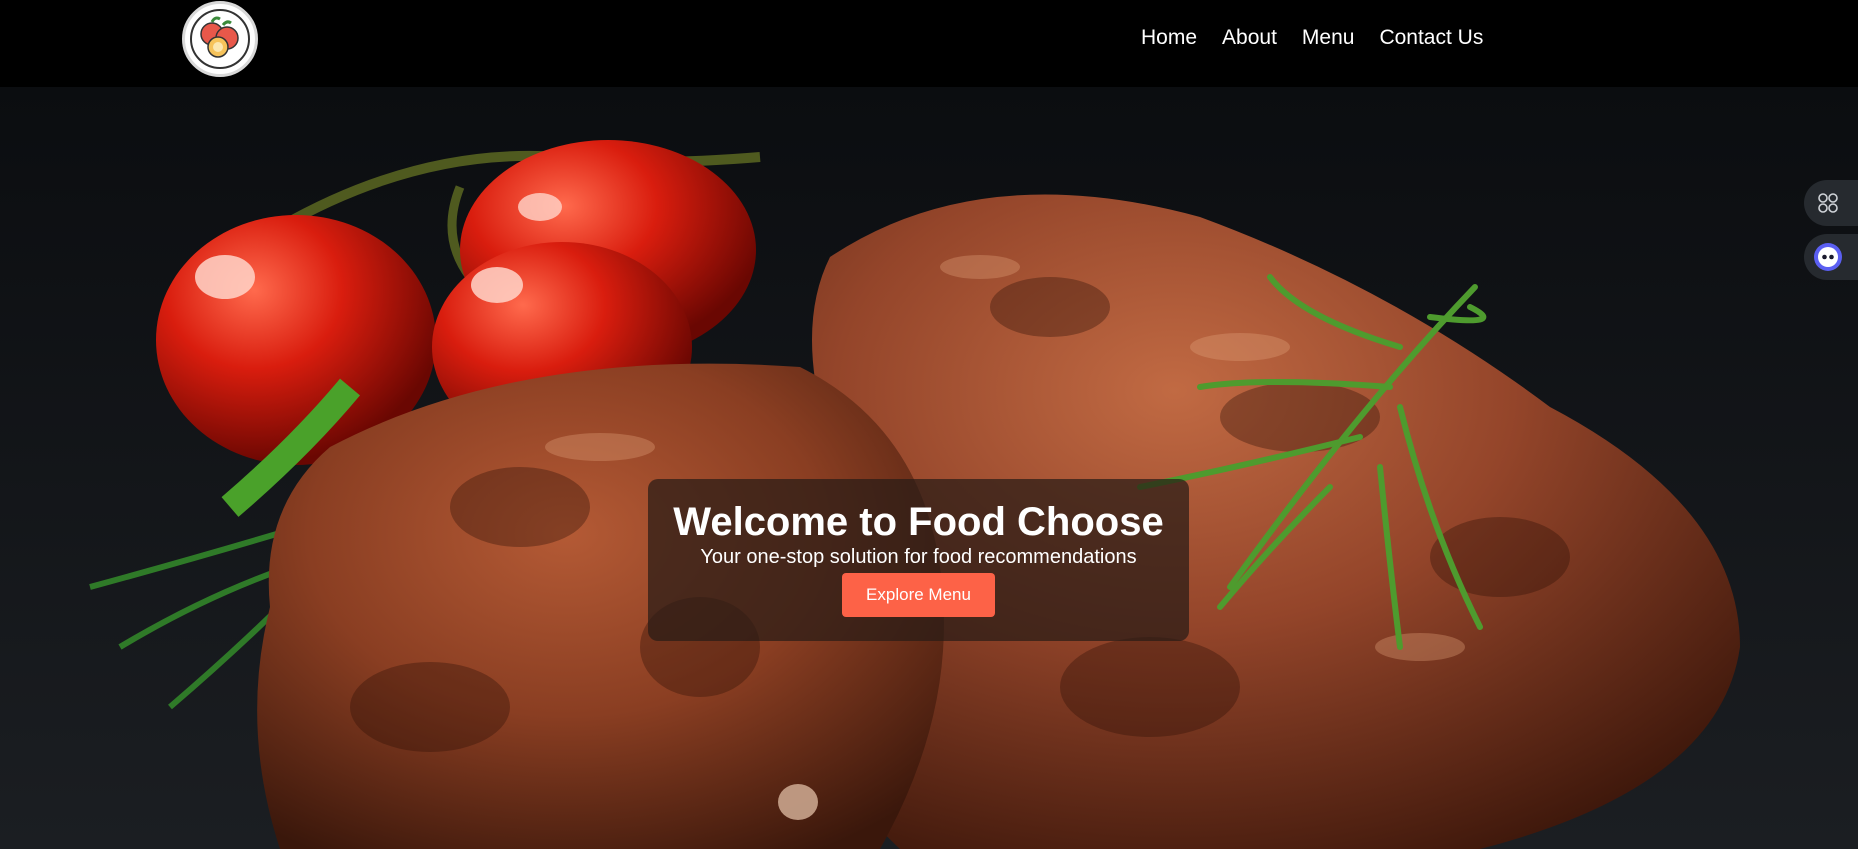 The image size is (1858, 849). I want to click on nav-about: About, so click(1249, 38).